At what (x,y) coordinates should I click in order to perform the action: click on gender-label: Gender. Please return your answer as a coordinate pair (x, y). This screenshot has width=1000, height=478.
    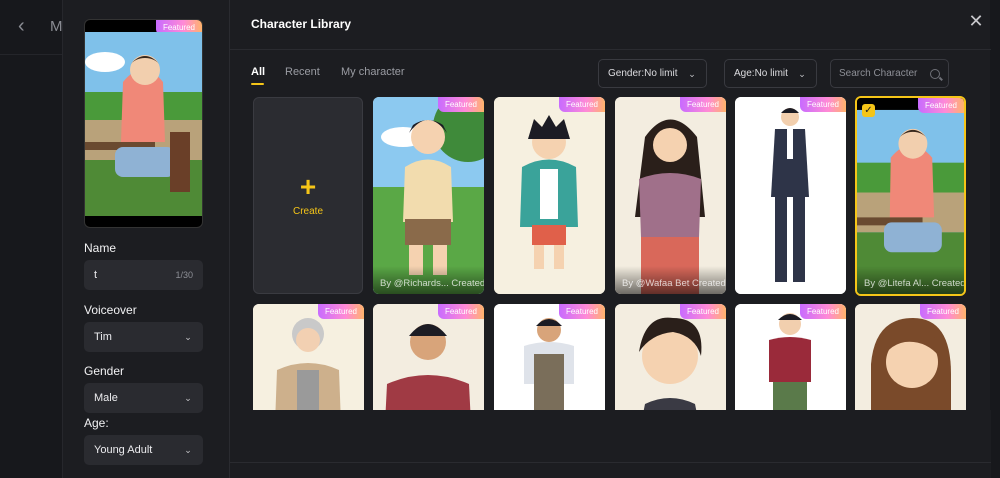
    Looking at the image, I should click on (104, 371).